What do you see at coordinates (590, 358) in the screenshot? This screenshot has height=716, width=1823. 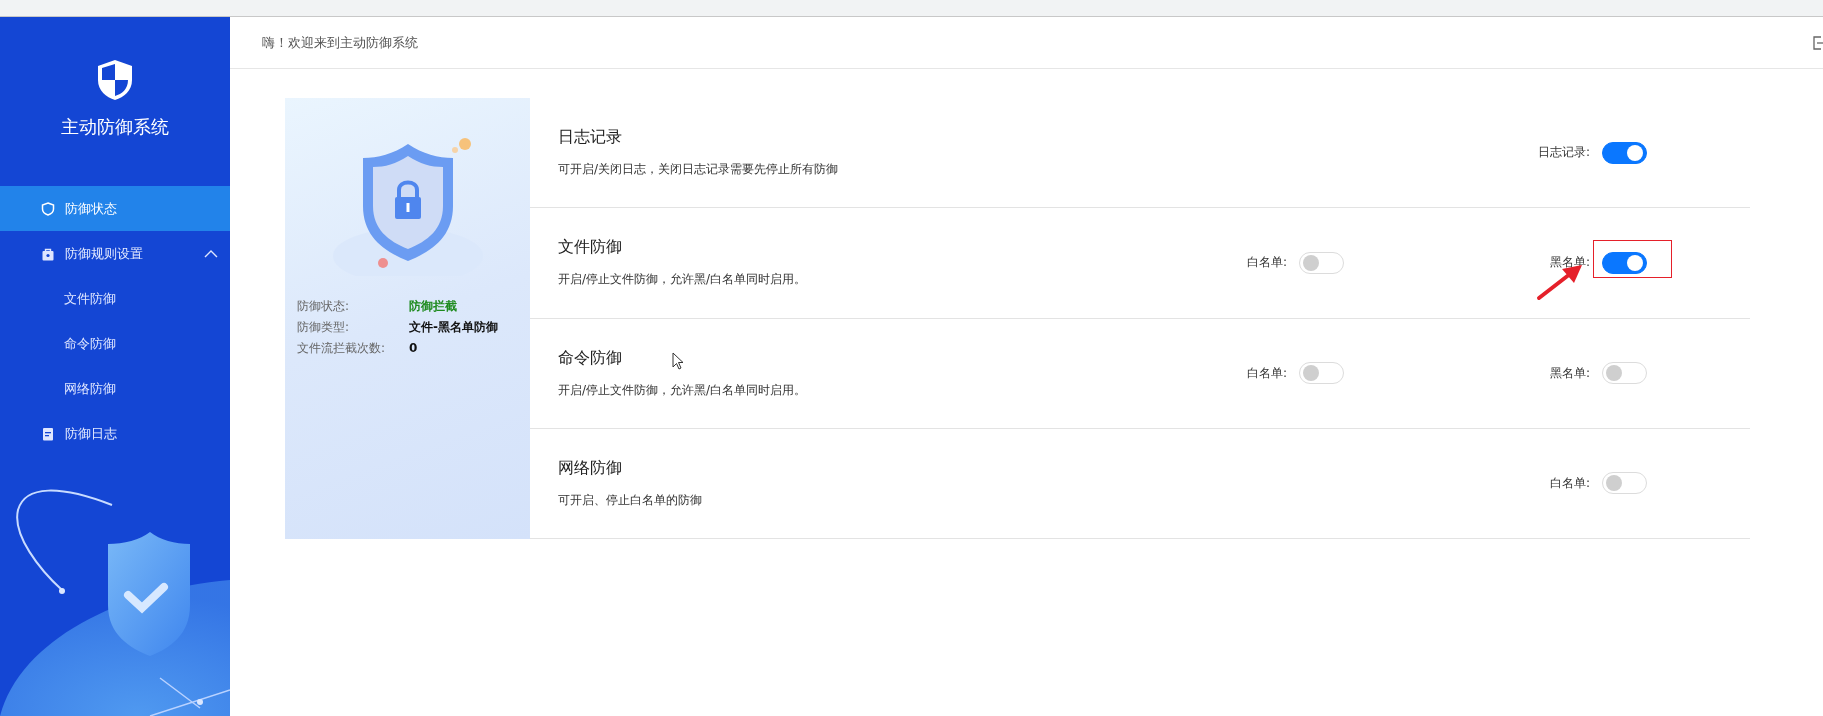 I see `section-title: 命令防御` at bounding box center [590, 358].